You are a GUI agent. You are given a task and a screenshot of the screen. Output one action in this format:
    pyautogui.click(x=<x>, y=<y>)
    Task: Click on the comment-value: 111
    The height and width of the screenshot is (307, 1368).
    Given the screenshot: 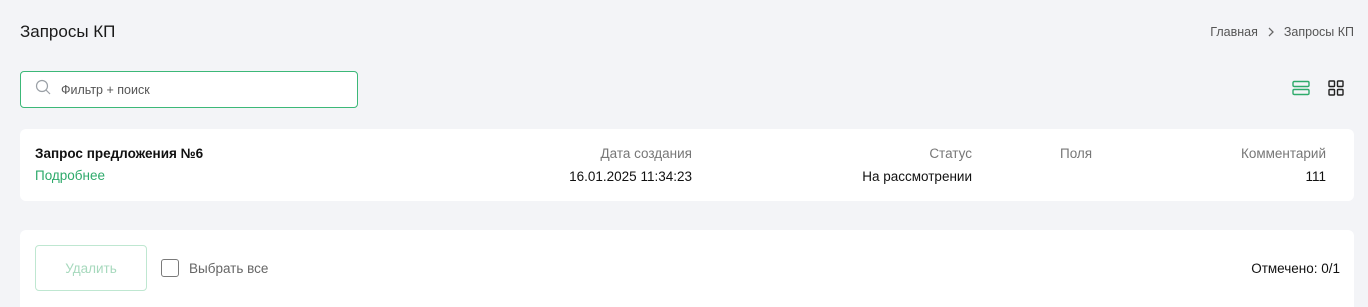 What is the action you would take?
    pyautogui.click(x=1315, y=176)
    